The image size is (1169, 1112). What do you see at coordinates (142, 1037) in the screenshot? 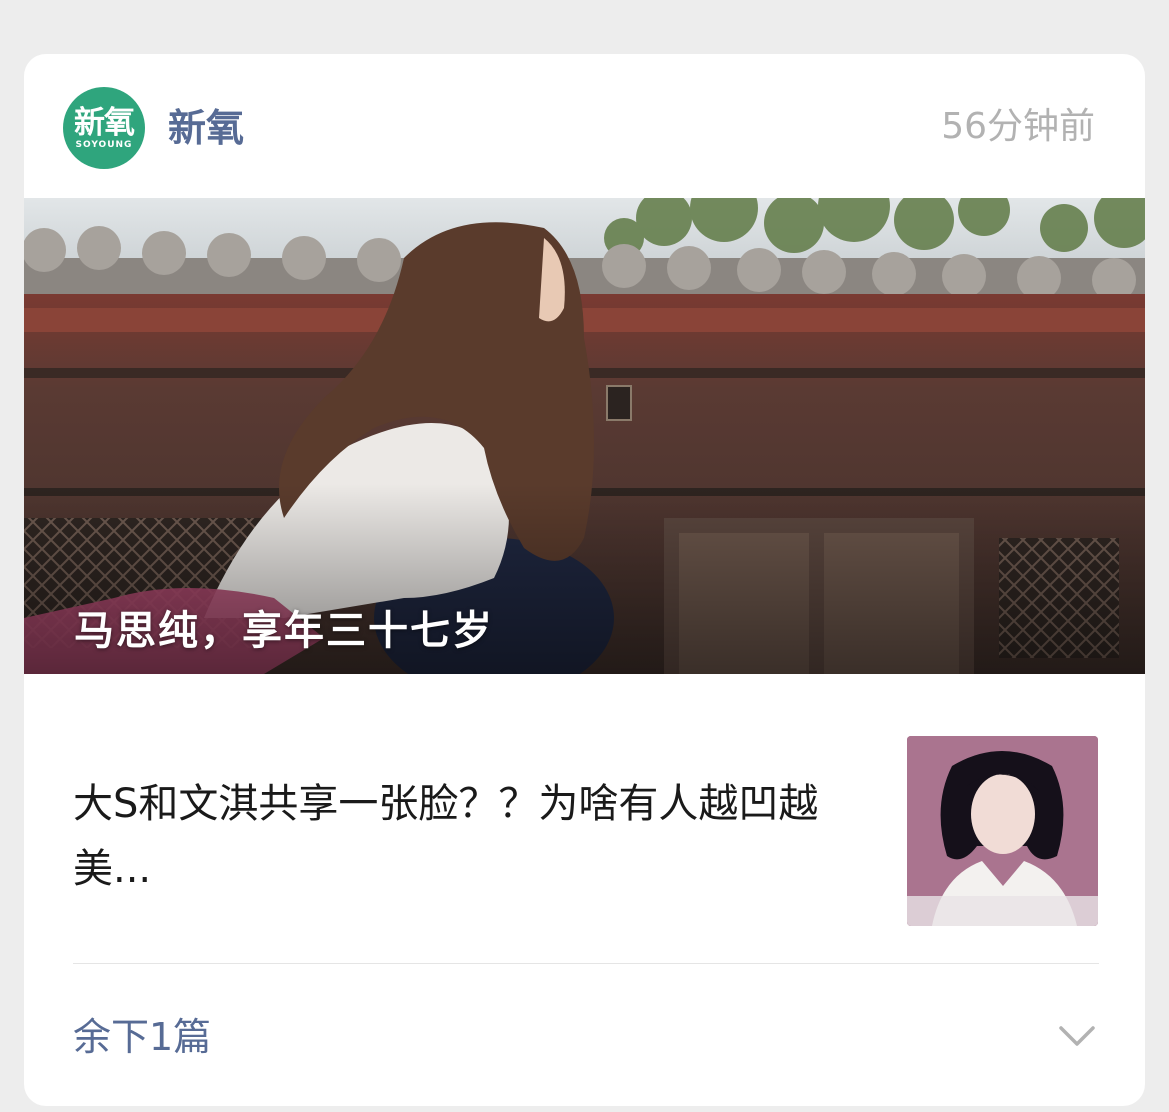
I see `remaining-articles-link: 余下1篇` at bounding box center [142, 1037].